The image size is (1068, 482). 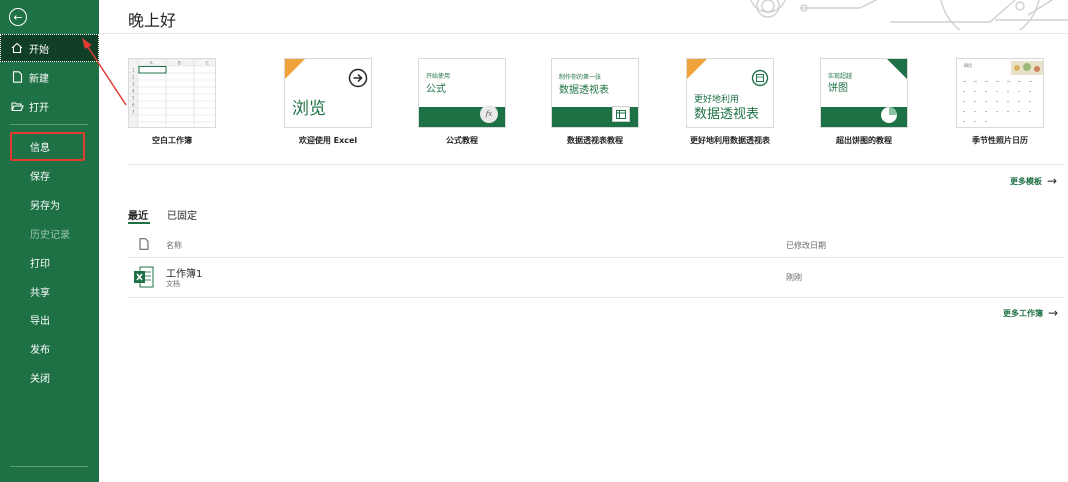 What do you see at coordinates (40, 177) in the screenshot?
I see `nav-save-label: 保存` at bounding box center [40, 177].